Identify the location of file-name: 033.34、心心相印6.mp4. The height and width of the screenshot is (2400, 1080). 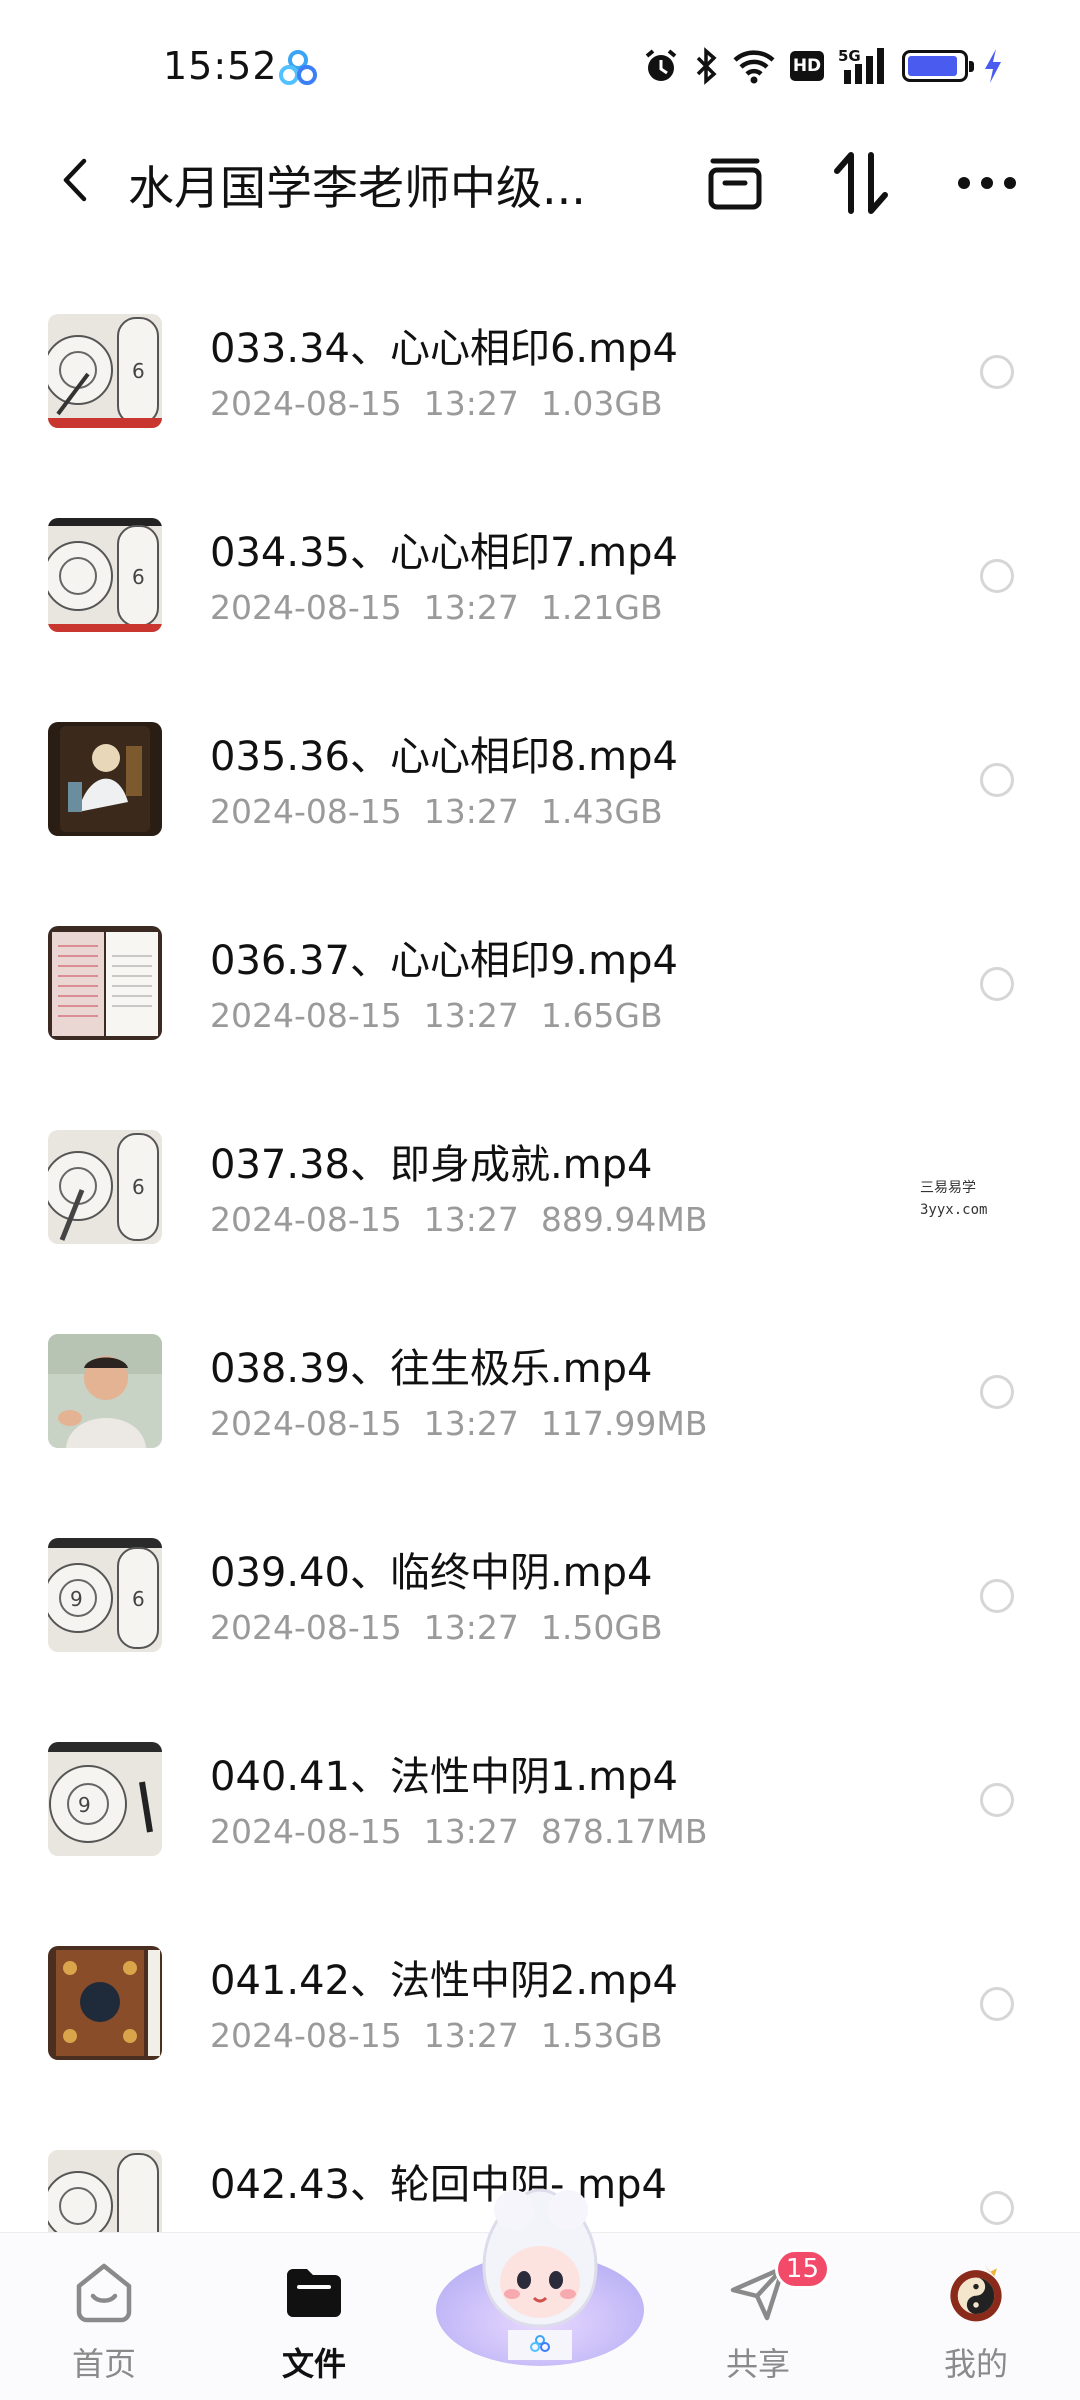
(444, 349).